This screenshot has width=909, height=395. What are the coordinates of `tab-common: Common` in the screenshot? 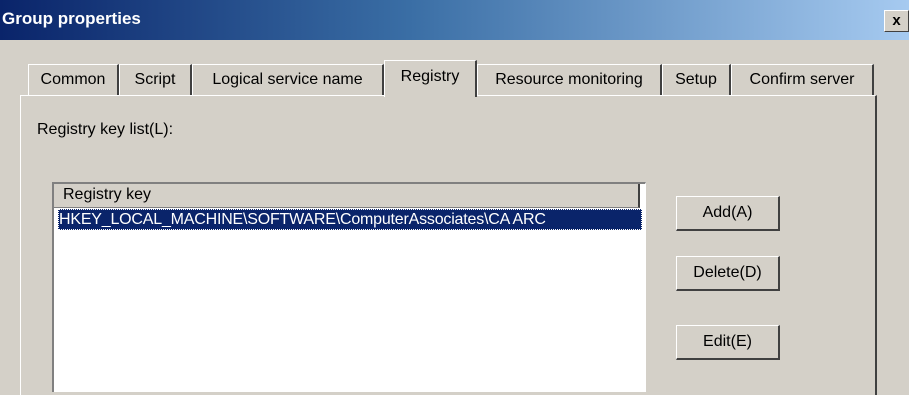 It's located at (73, 79).